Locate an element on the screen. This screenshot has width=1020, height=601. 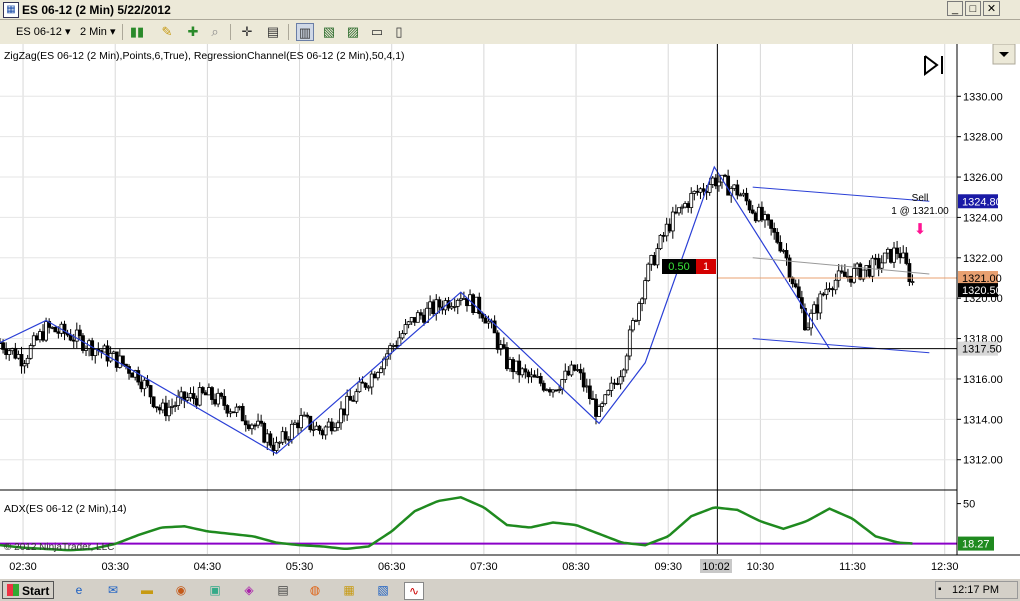
price-tick-label: 1316.00 is located at coordinates (983, 380).